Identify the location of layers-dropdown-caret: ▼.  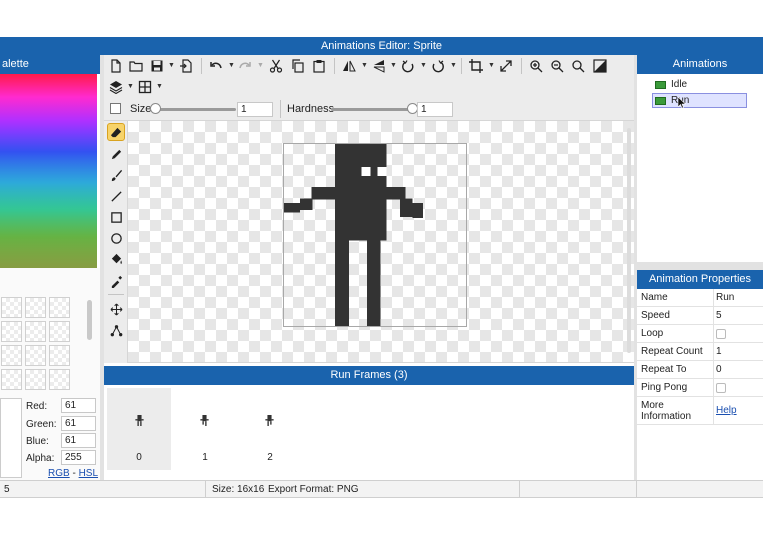
(130, 86).